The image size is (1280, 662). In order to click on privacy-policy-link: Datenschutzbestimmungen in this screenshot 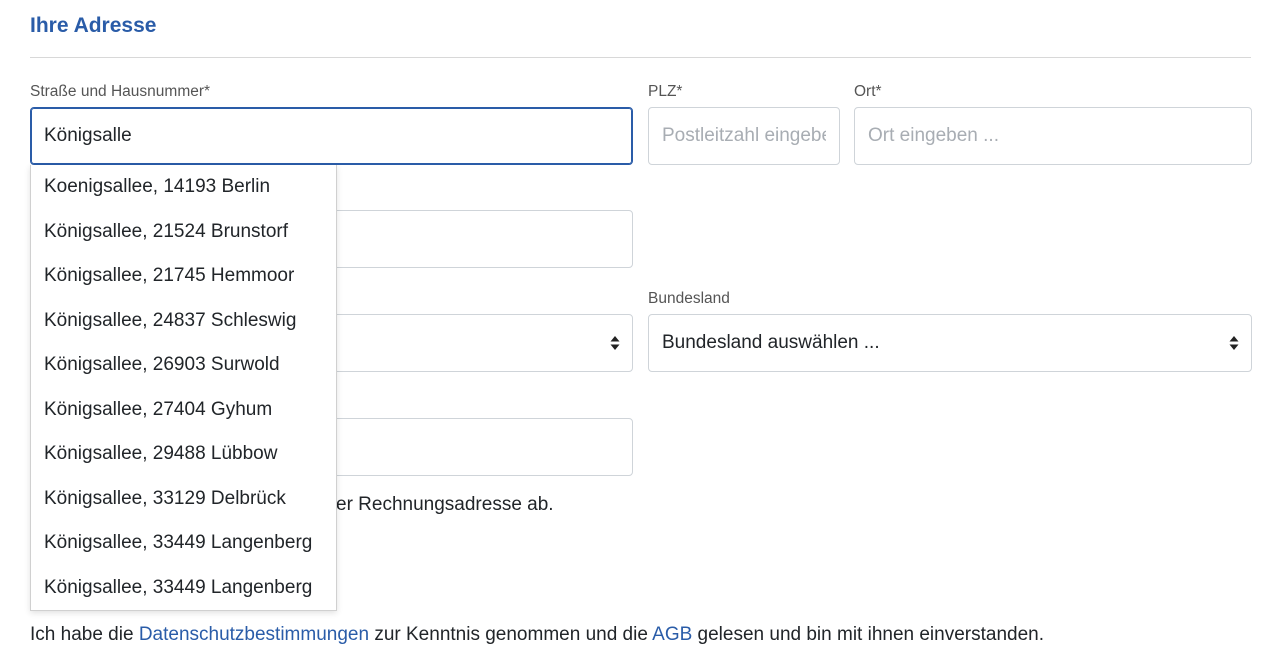, I will do `click(254, 634)`.